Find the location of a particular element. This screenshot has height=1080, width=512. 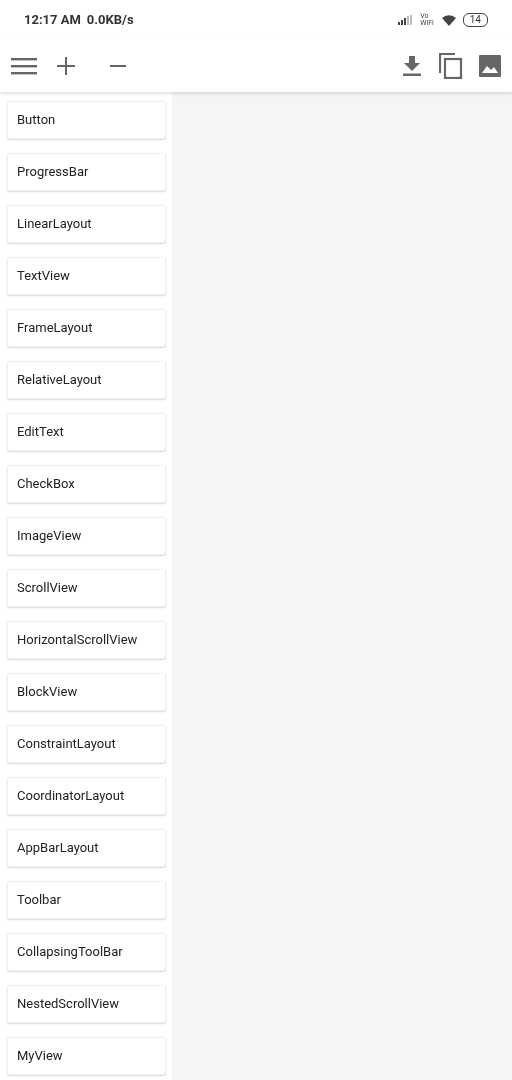

widget-item: CheckBox is located at coordinates (86, 484).